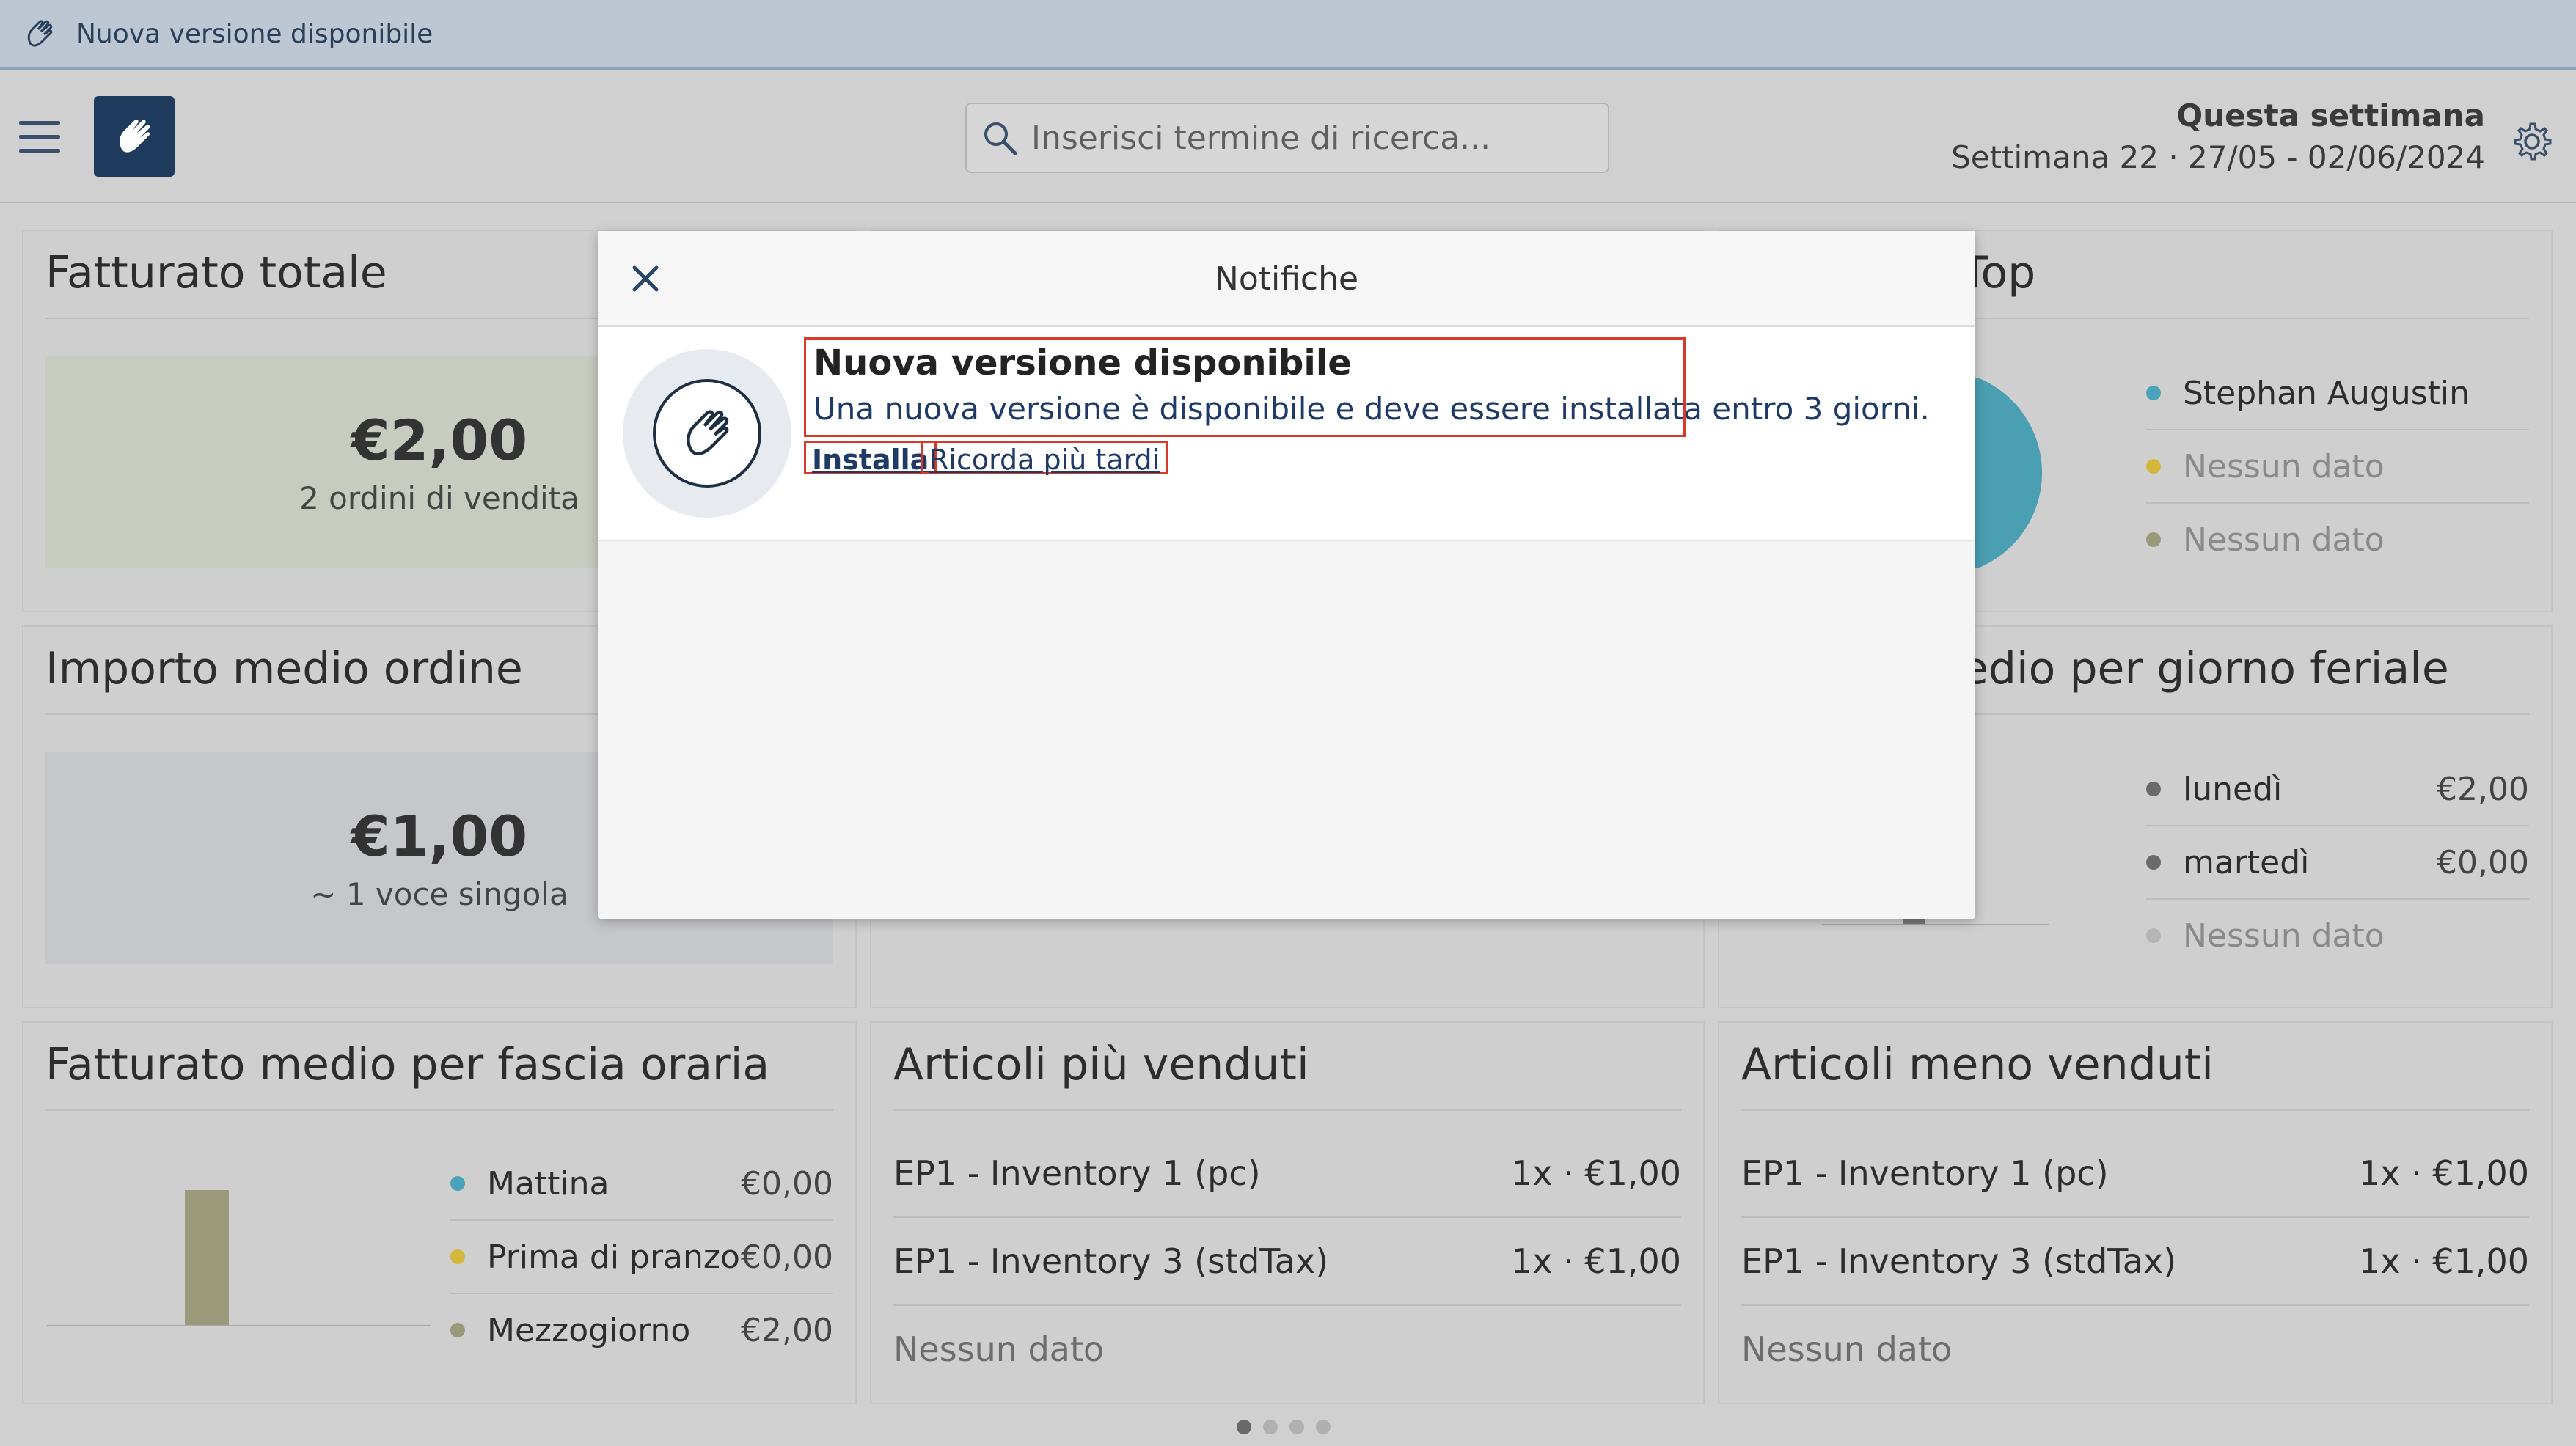 The height and width of the screenshot is (1446, 2576). I want to click on week-range: Settimana 22 · 27/05 - 02/06/2024, so click(2218, 157).